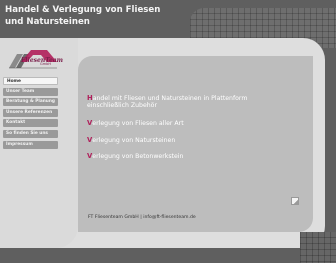  I want to click on page-corner-icon, so click(295, 201).